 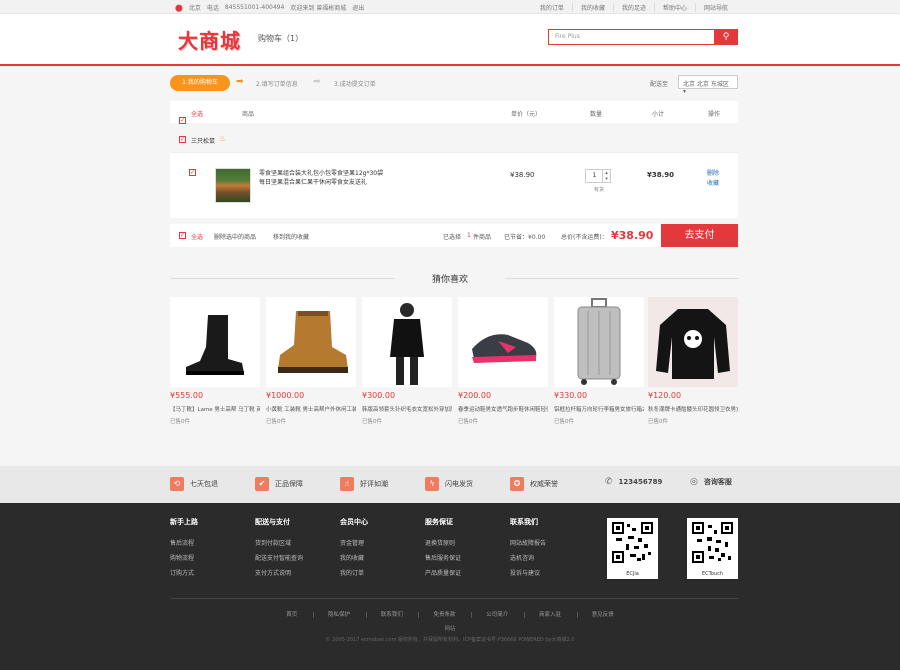 What do you see at coordinates (528, 572) in the screenshot?
I see `footer-link: 投诉与建议` at bounding box center [528, 572].